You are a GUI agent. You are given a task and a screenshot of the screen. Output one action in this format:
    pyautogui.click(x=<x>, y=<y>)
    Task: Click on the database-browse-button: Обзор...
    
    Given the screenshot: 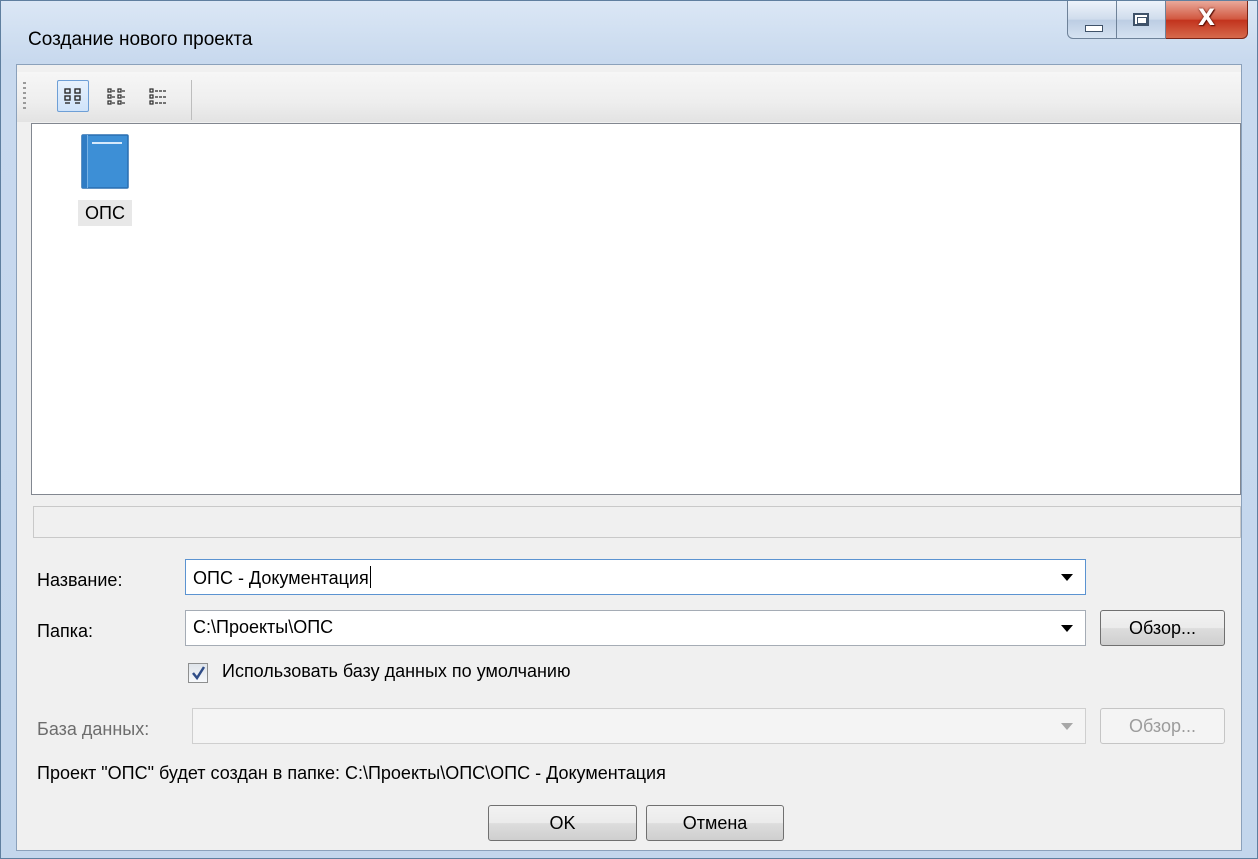 What is the action you would take?
    pyautogui.click(x=1162, y=726)
    